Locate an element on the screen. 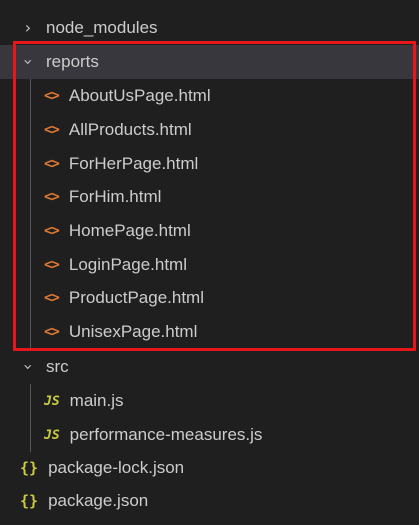  file-label: HomePage.html is located at coordinates (129, 230).